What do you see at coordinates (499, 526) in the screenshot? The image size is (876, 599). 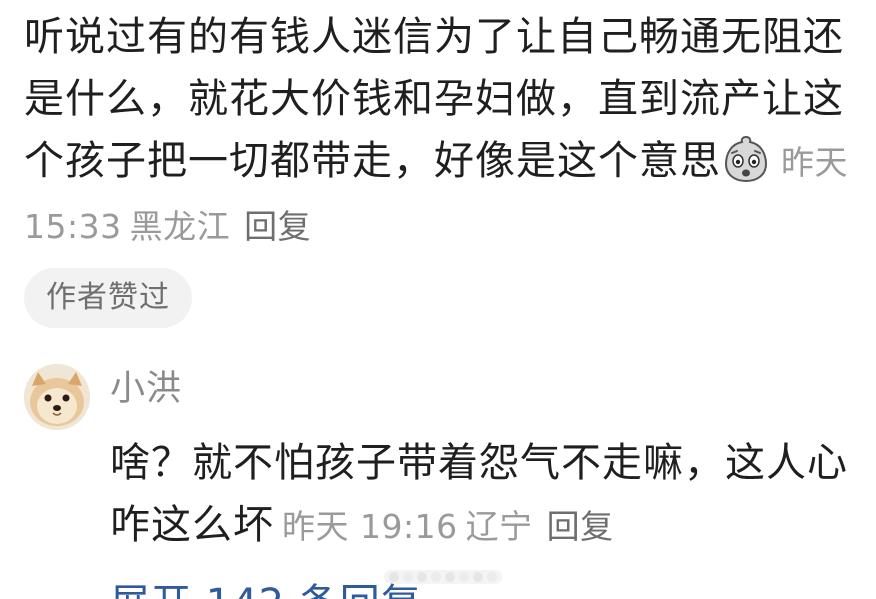 I see `reply-location: 辽宁` at bounding box center [499, 526].